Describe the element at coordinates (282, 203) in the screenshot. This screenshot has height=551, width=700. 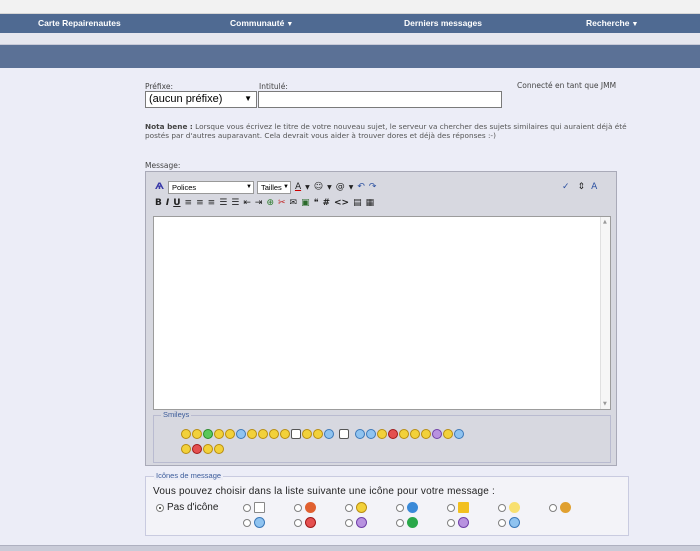
I see `unlink-icon: ✂` at that location.